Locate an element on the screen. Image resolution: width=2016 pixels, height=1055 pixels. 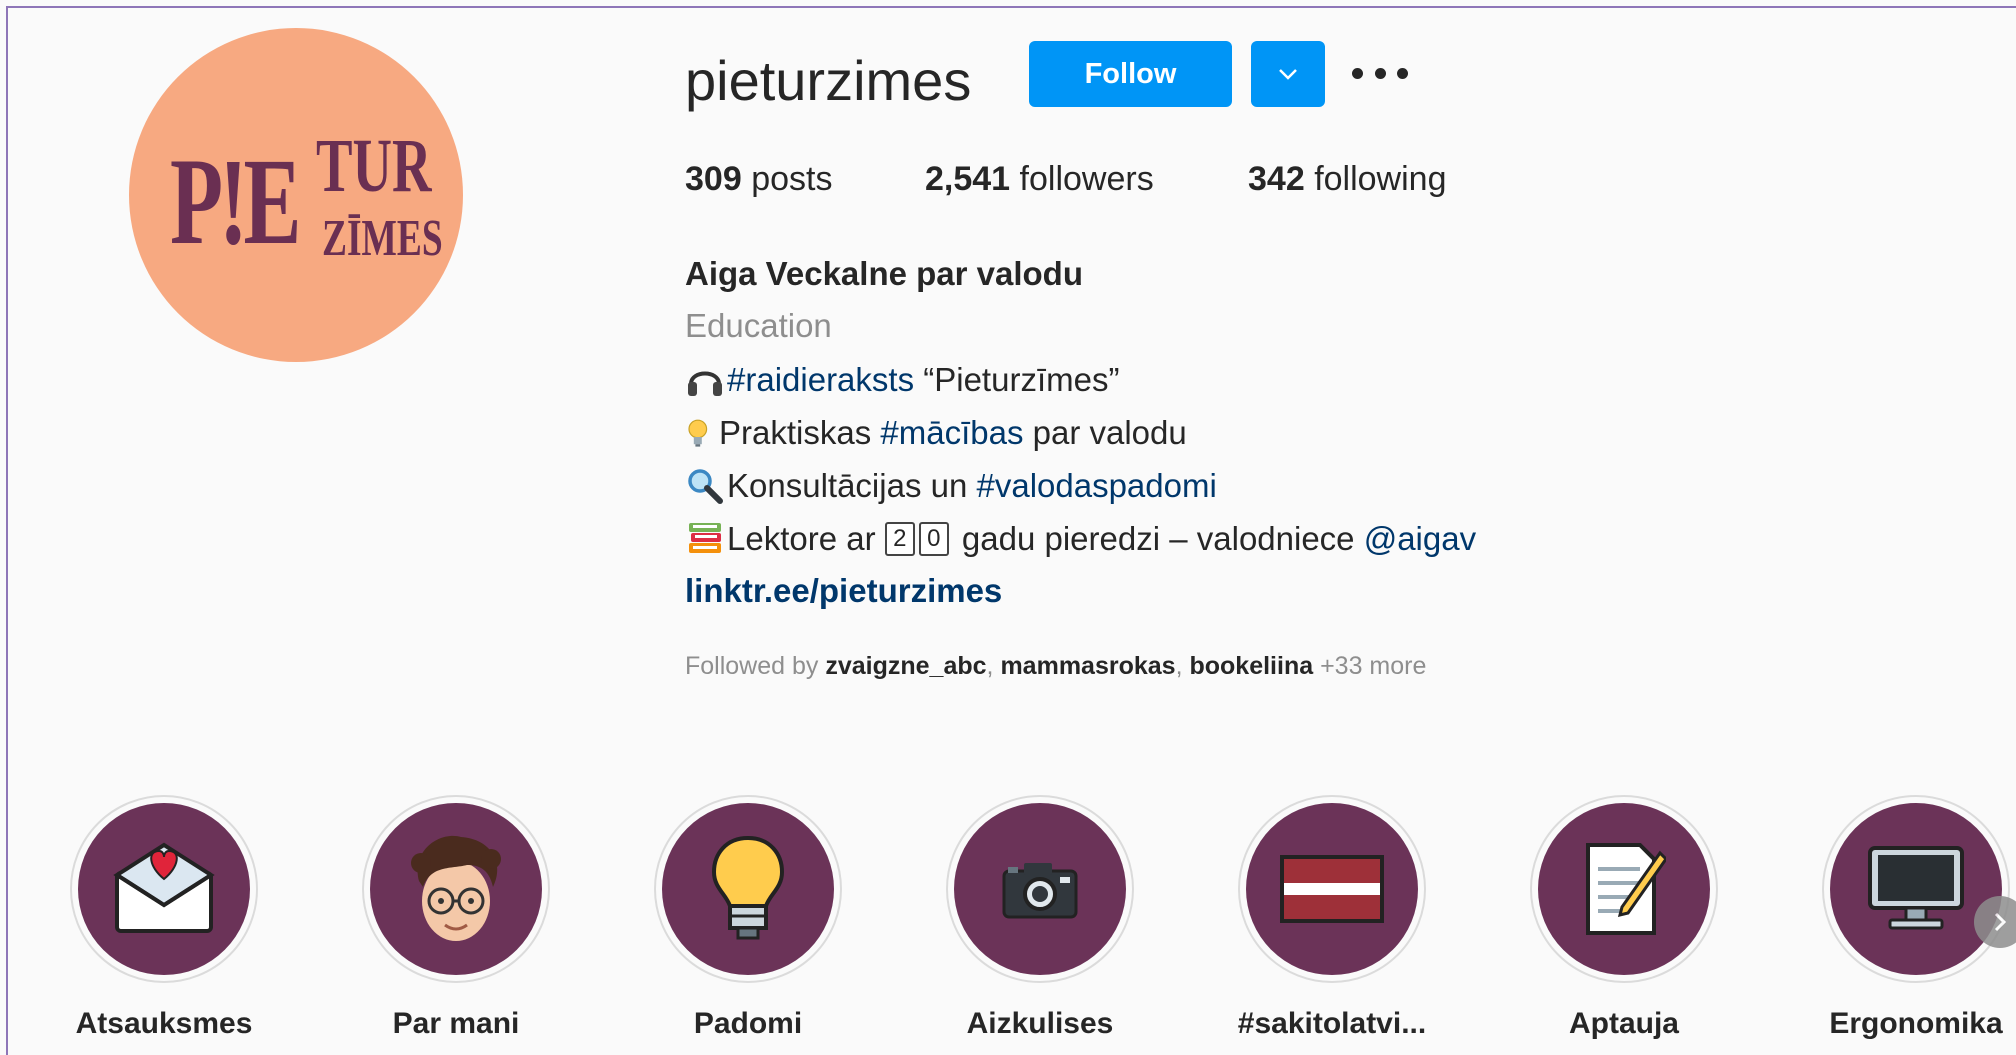
bio-line-consultations: Konsultācijas un #valodaspadomi is located at coordinates (951, 486).